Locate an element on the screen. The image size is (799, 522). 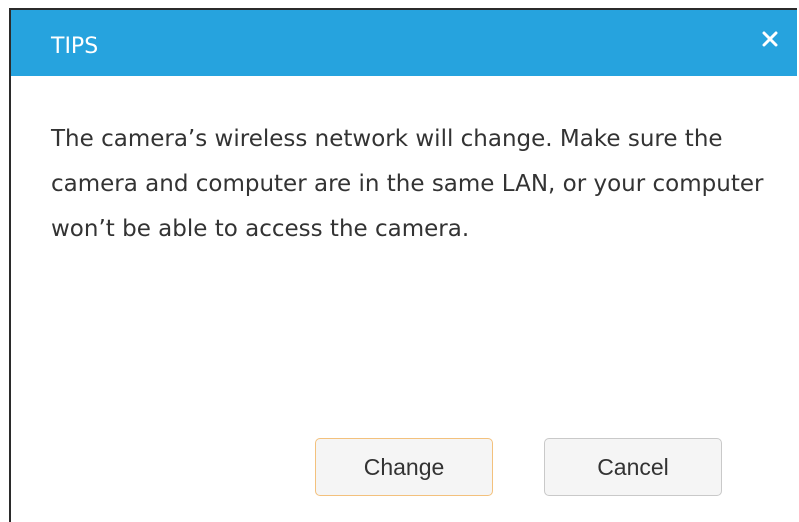
cancel-button-label: Cancel is located at coordinates (633, 466).